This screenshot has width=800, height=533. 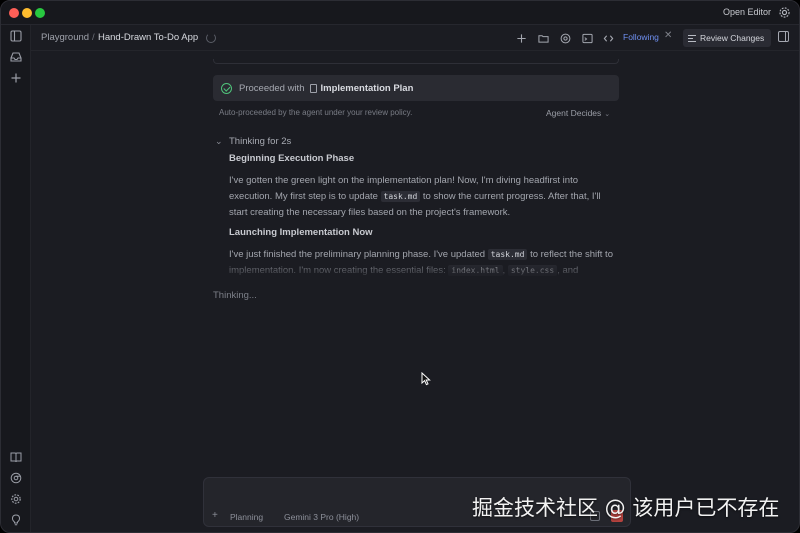 What do you see at coordinates (608, 38) in the screenshot?
I see `code-icon` at bounding box center [608, 38].